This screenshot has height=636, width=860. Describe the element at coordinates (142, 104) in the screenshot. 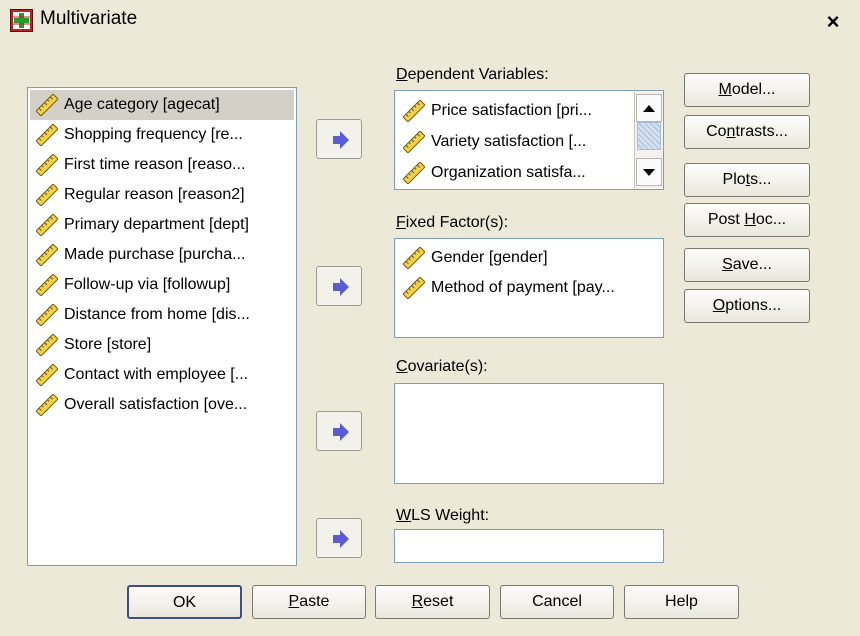

I see `list-item-label: Age category [agecat]` at that location.